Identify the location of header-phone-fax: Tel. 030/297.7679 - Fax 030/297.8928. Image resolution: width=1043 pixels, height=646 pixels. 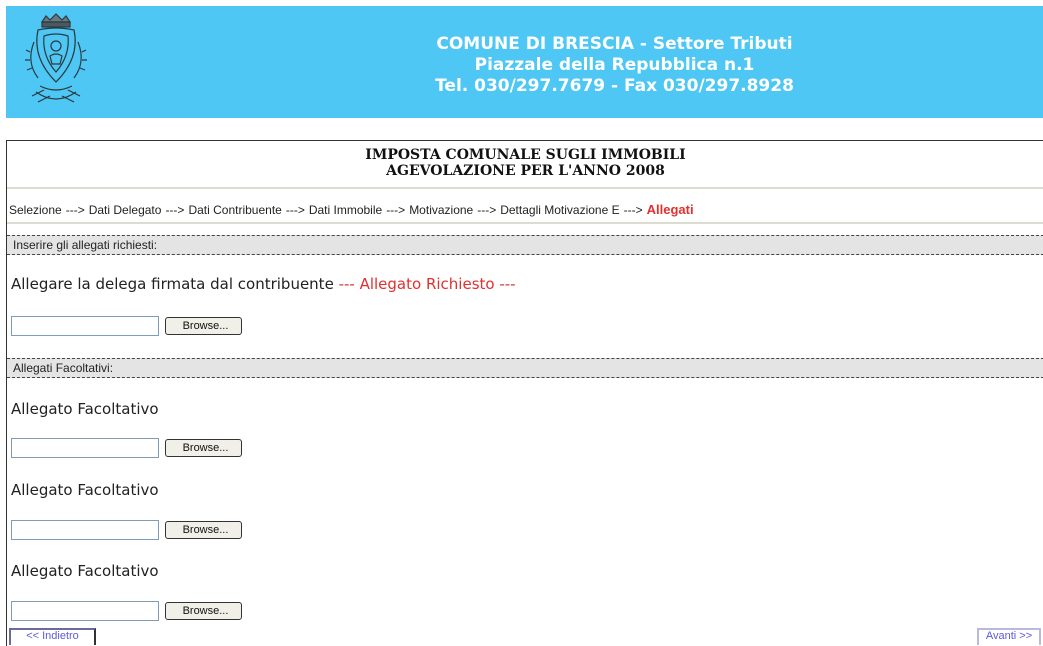
(614, 86).